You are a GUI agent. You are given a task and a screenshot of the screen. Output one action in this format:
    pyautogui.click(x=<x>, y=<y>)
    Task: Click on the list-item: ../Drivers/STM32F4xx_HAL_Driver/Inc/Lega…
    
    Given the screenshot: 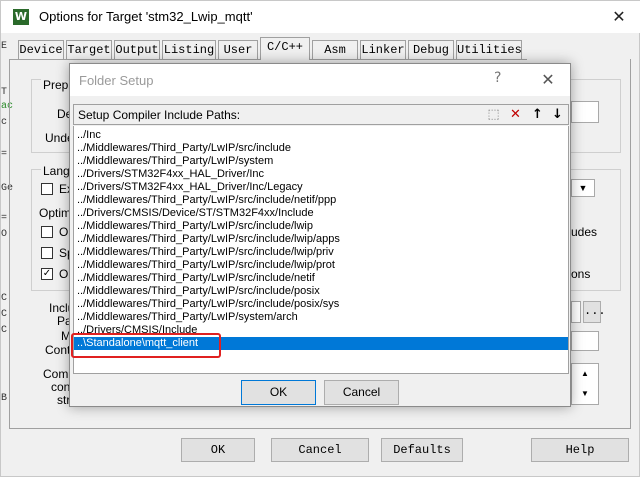 What is the action you would take?
    pyautogui.click(x=190, y=187)
    